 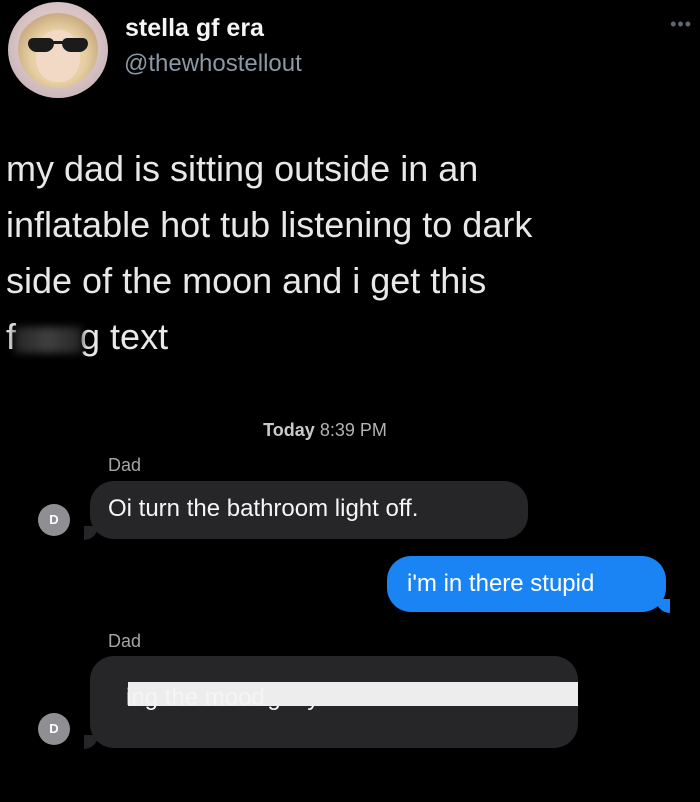 I want to click on timestamp-day: Today, so click(x=289, y=430).